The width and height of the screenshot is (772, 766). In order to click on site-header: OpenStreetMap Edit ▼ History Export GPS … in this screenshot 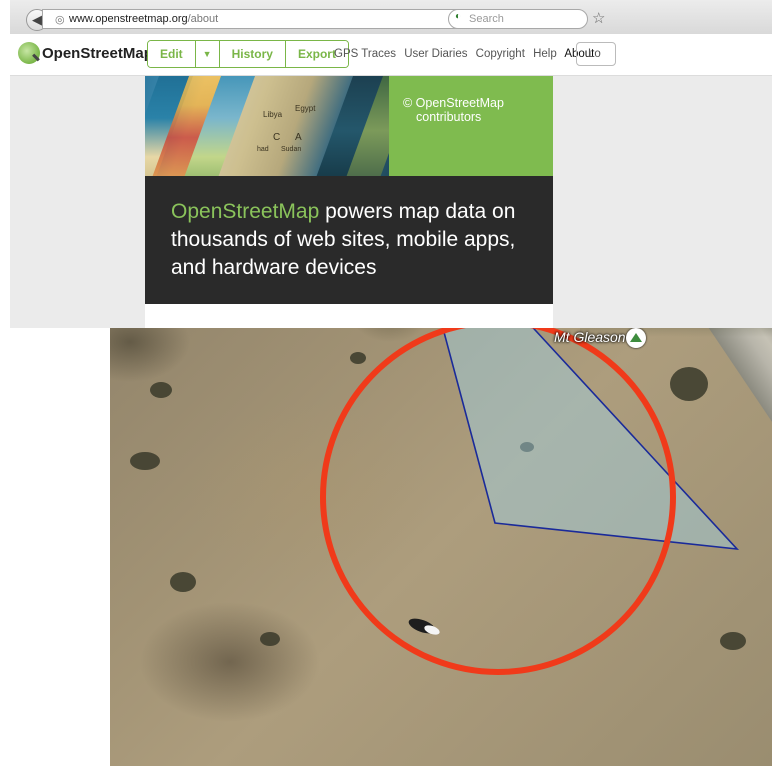, I will do `click(391, 55)`.